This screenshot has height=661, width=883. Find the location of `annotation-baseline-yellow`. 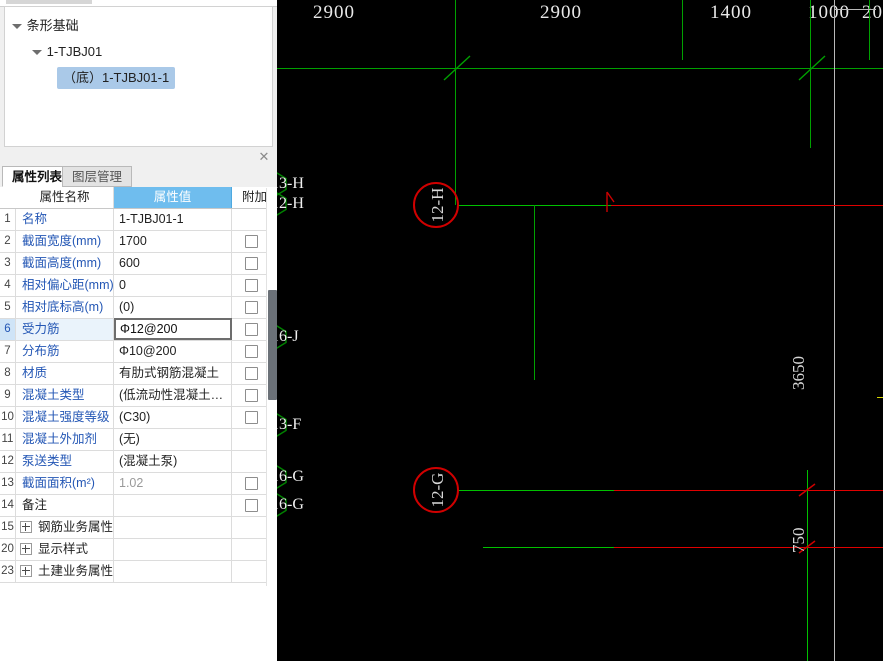

annotation-baseline-yellow is located at coordinates (880, 397).